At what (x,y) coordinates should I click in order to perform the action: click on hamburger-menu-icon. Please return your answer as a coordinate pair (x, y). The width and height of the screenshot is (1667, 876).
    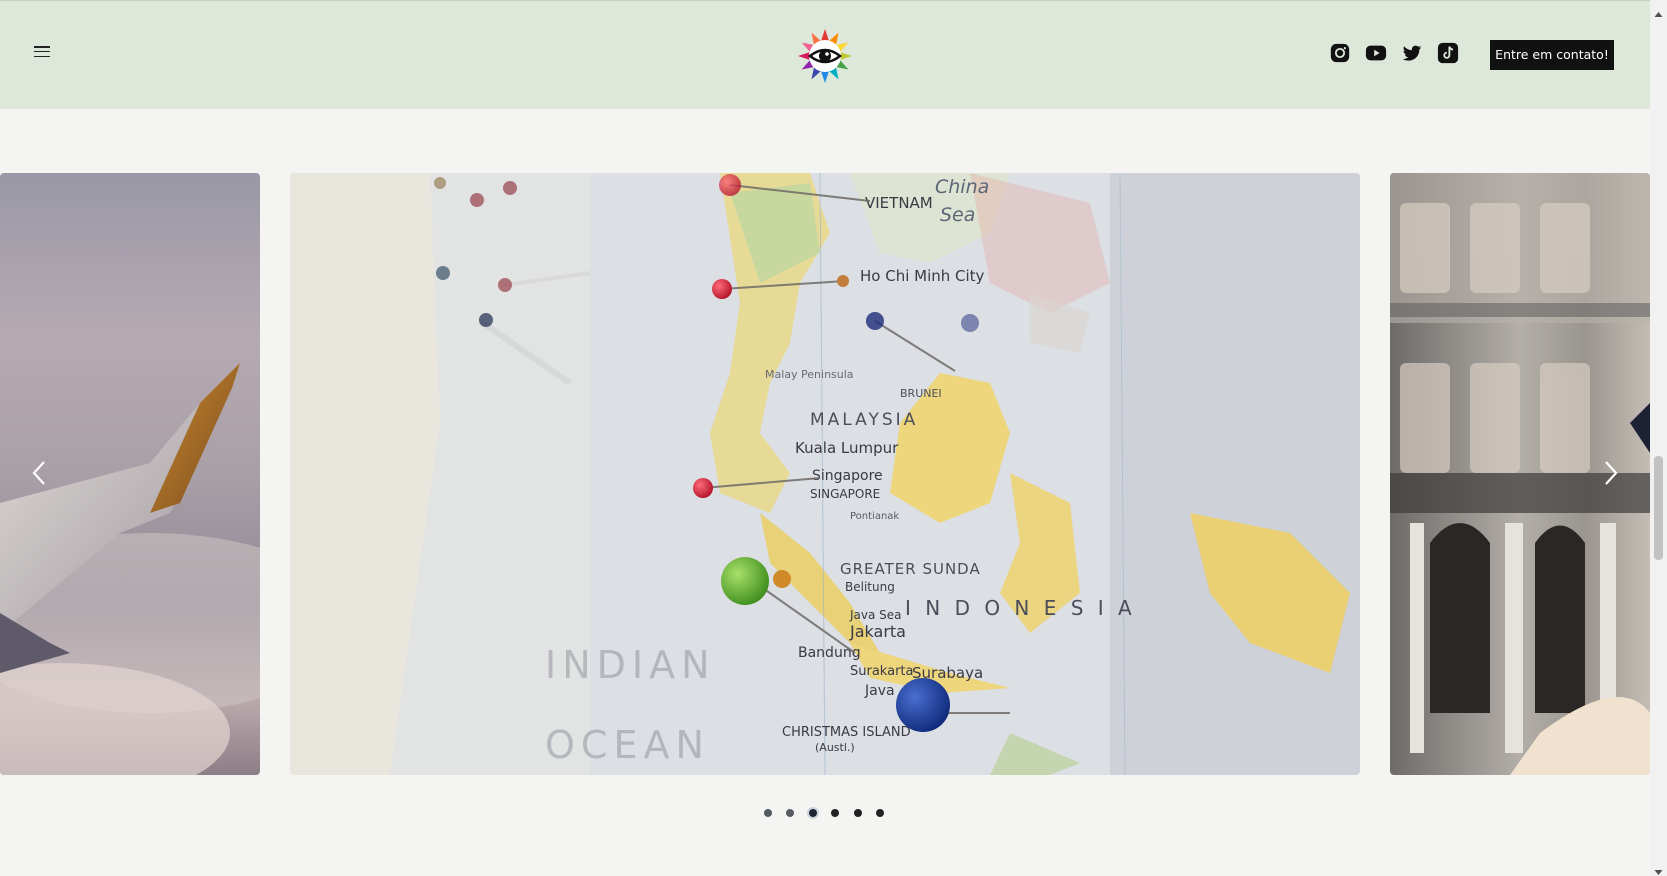
    Looking at the image, I should click on (42, 53).